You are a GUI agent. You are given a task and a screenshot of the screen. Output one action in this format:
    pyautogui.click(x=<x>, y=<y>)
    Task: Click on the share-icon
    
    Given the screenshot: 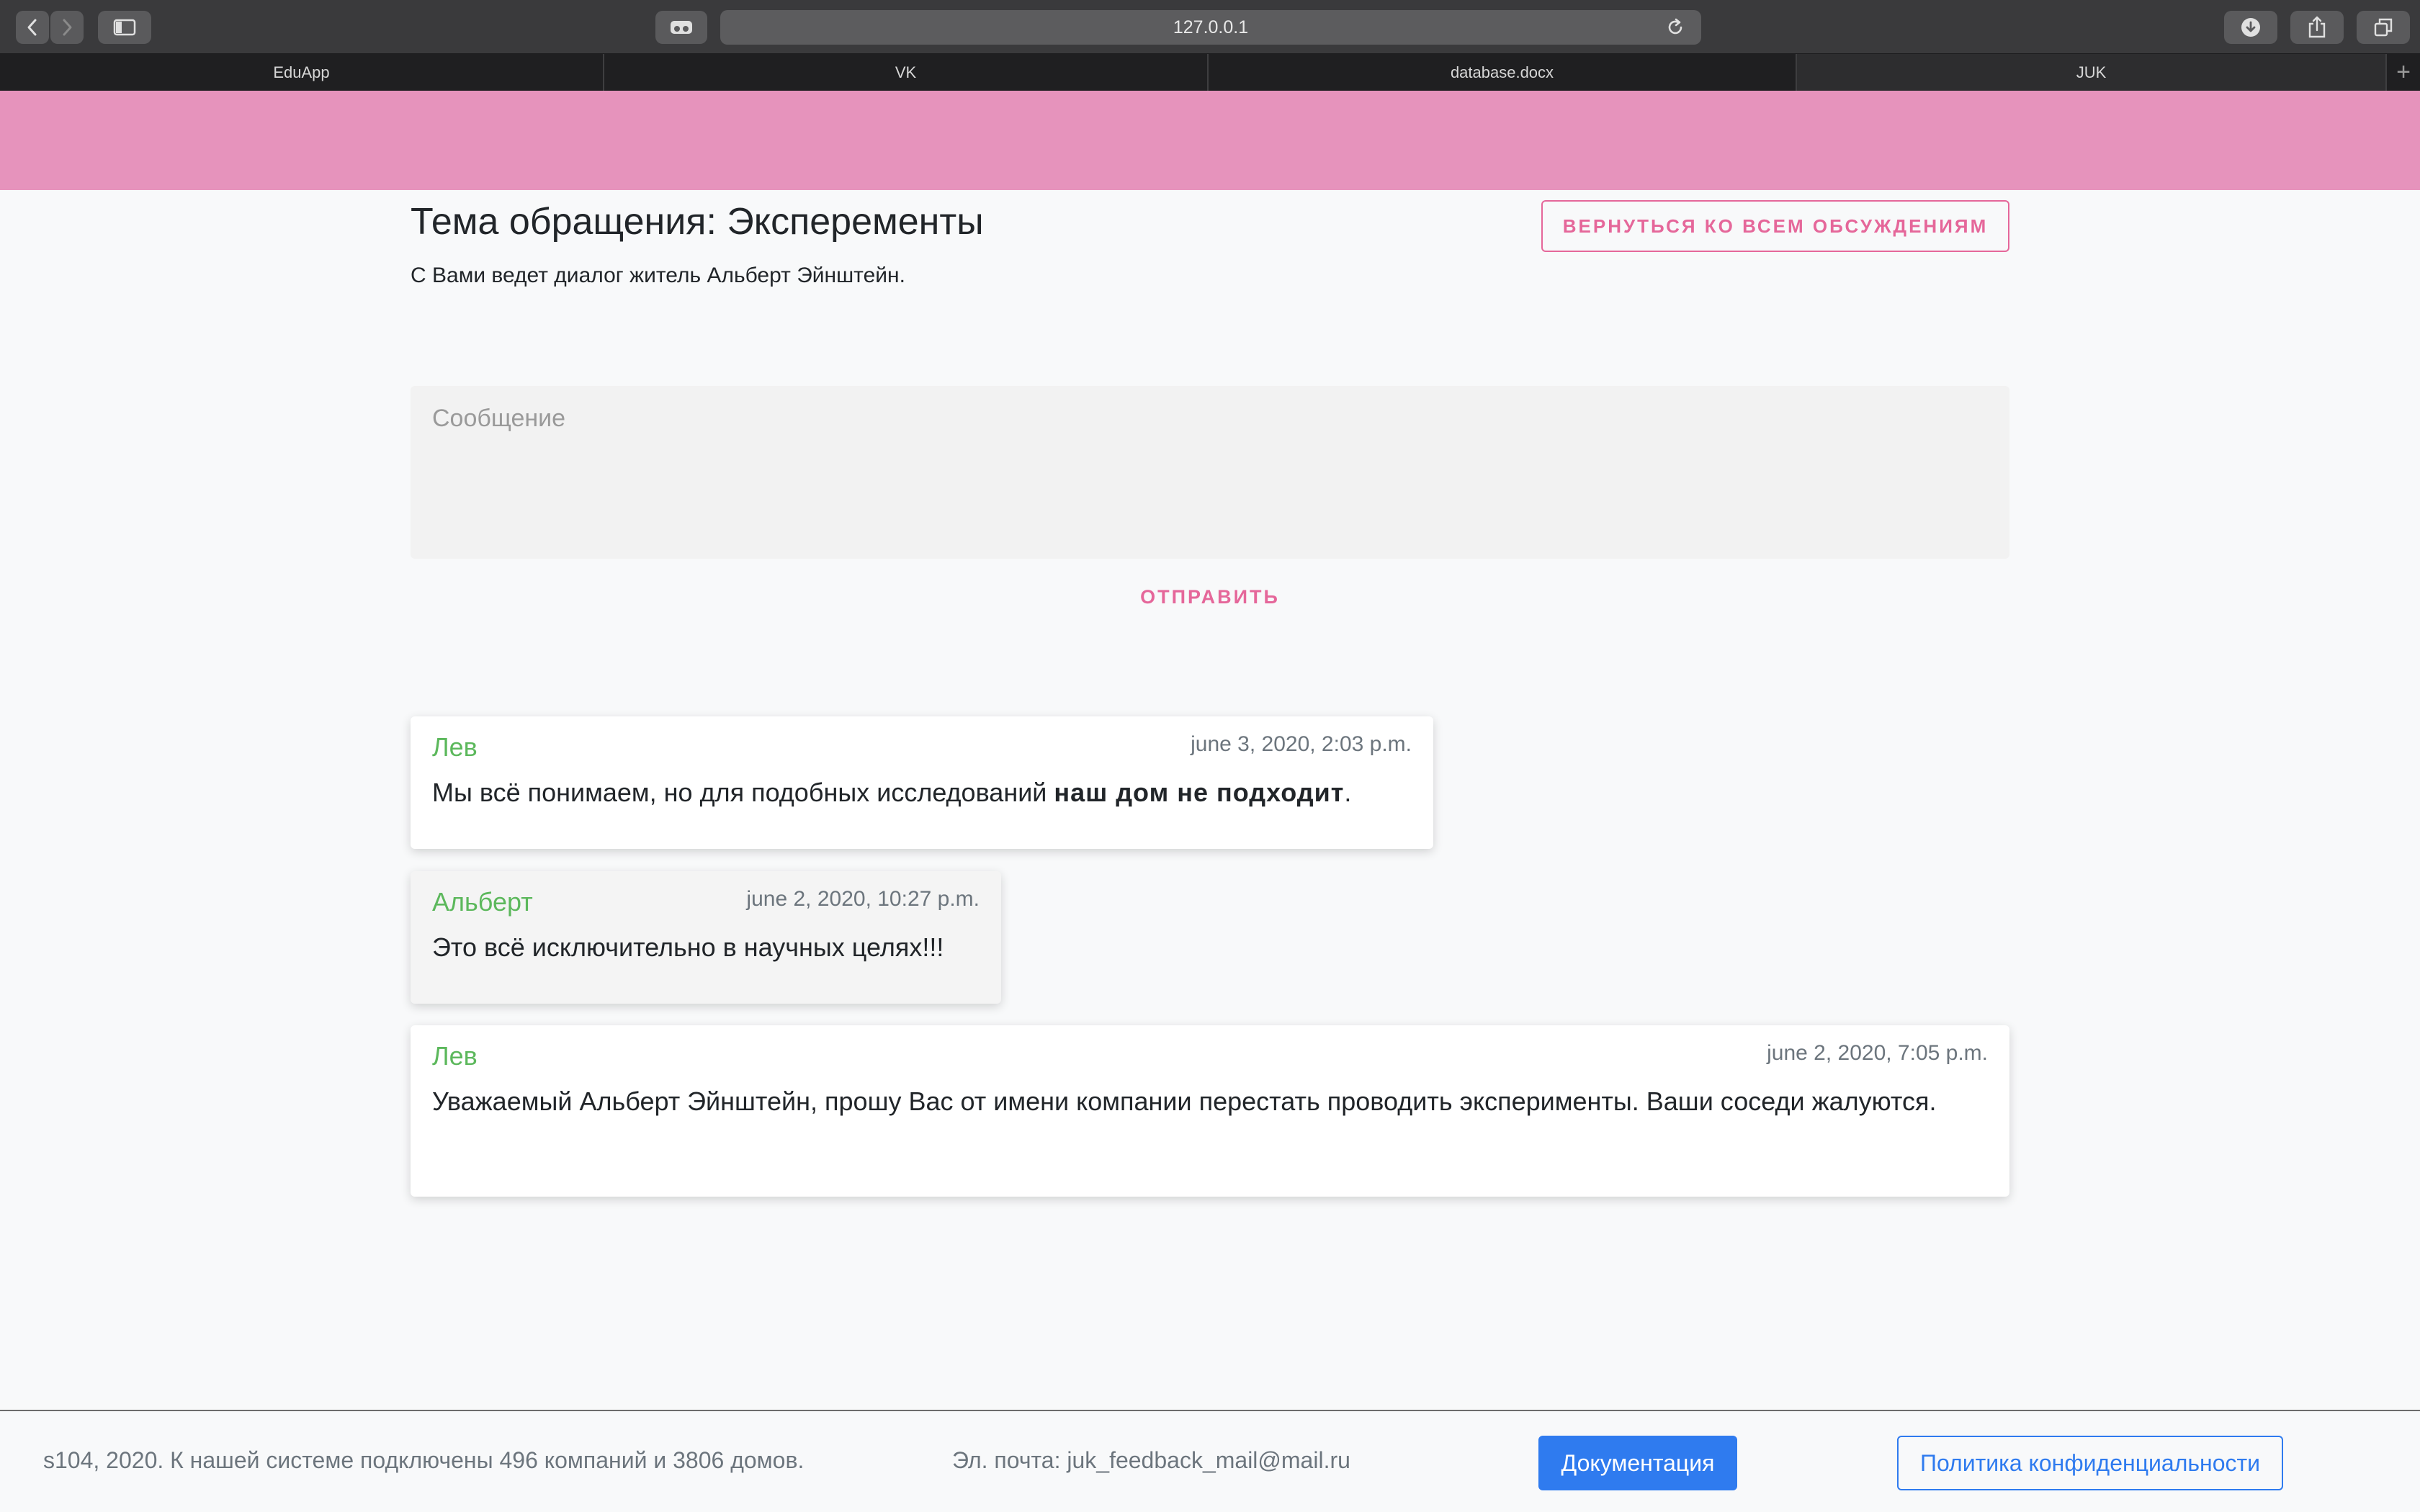 What is the action you would take?
    pyautogui.click(x=2317, y=27)
    